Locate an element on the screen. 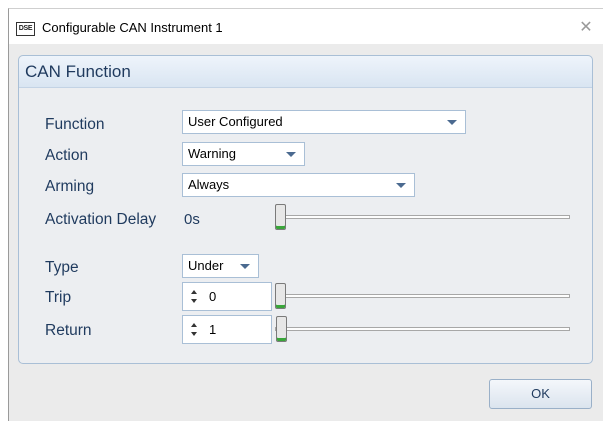  trip-value: 0 is located at coordinates (213, 296).